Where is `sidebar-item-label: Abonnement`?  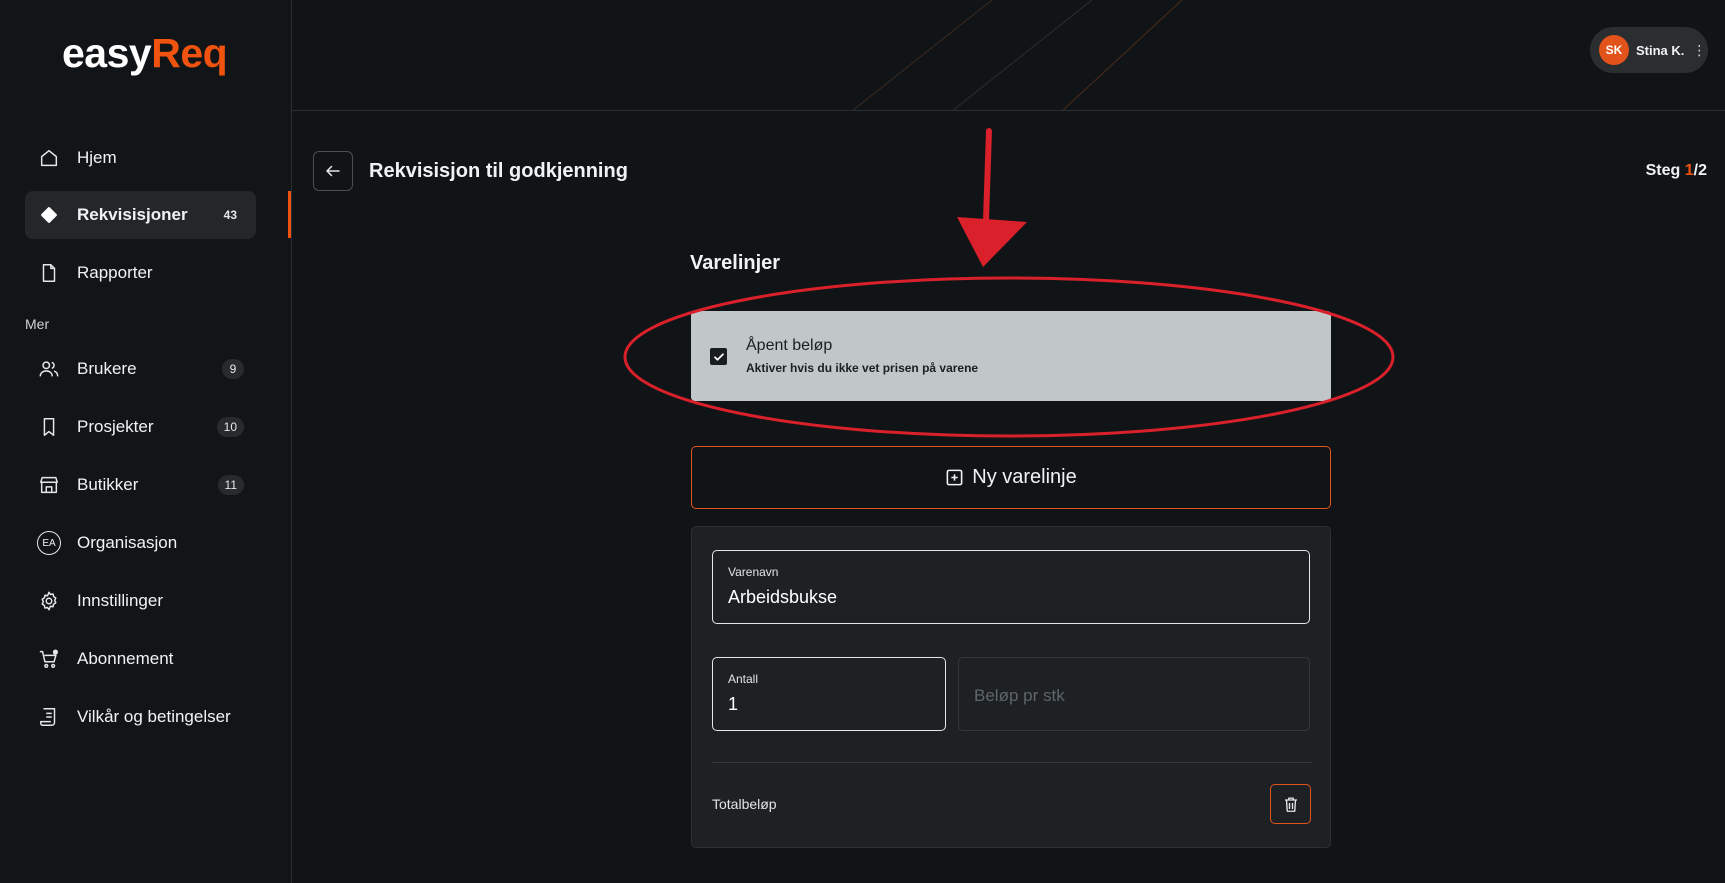
sidebar-item-label: Abonnement is located at coordinates (125, 658).